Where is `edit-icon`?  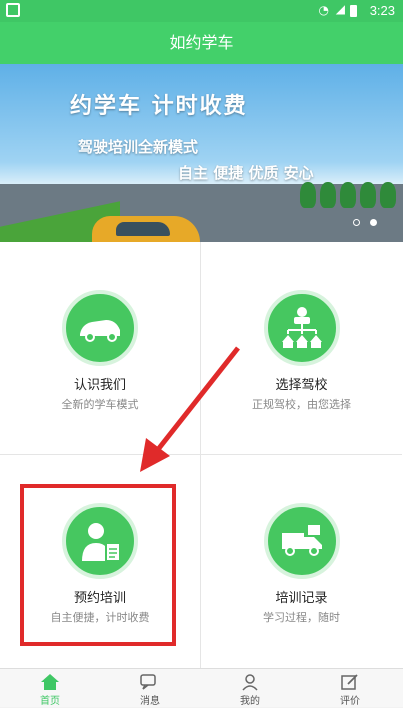 edit-icon is located at coordinates (349, 682).